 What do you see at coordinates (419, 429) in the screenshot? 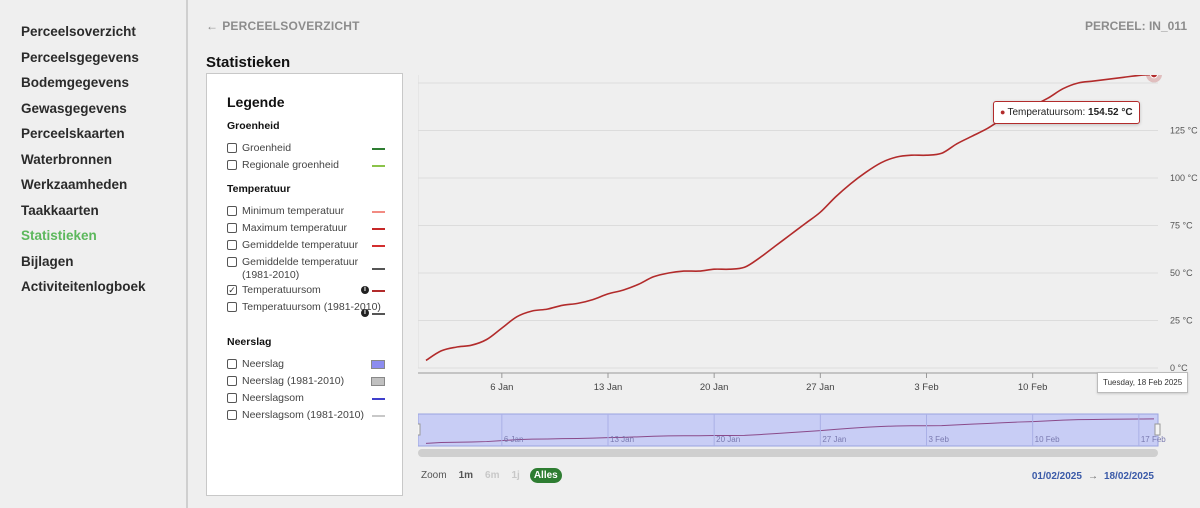
I see `navigator-handle-left` at bounding box center [419, 429].